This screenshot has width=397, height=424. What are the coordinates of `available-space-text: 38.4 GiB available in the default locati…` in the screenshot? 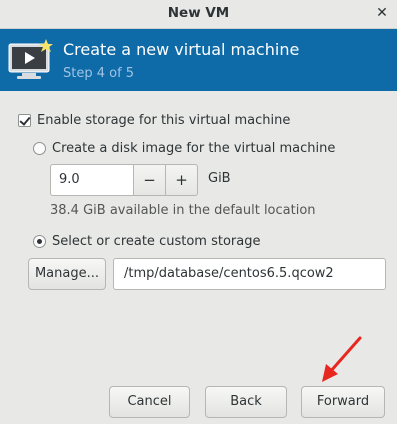 It's located at (183, 210).